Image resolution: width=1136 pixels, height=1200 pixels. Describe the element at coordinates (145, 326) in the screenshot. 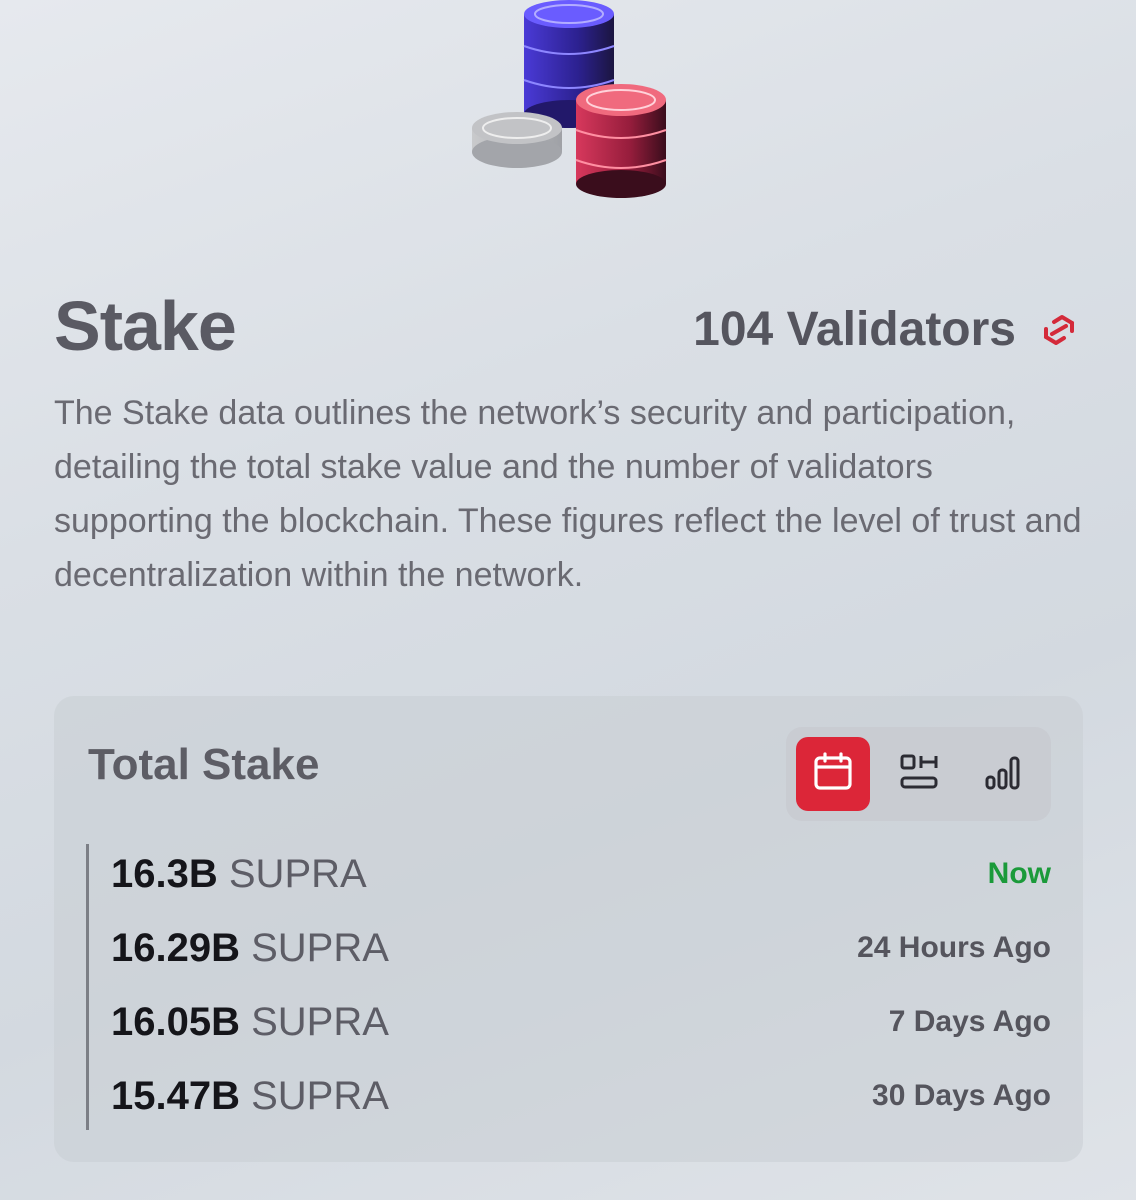

I see `page-title: Stake` at that location.